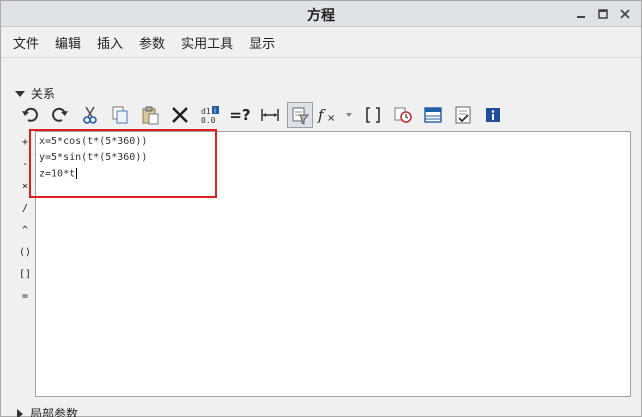 This screenshot has height=417, width=642. What do you see at coordinates (321, 115) in the screenshot?
I see `svg-text: f` at bounding box center [321, 115].